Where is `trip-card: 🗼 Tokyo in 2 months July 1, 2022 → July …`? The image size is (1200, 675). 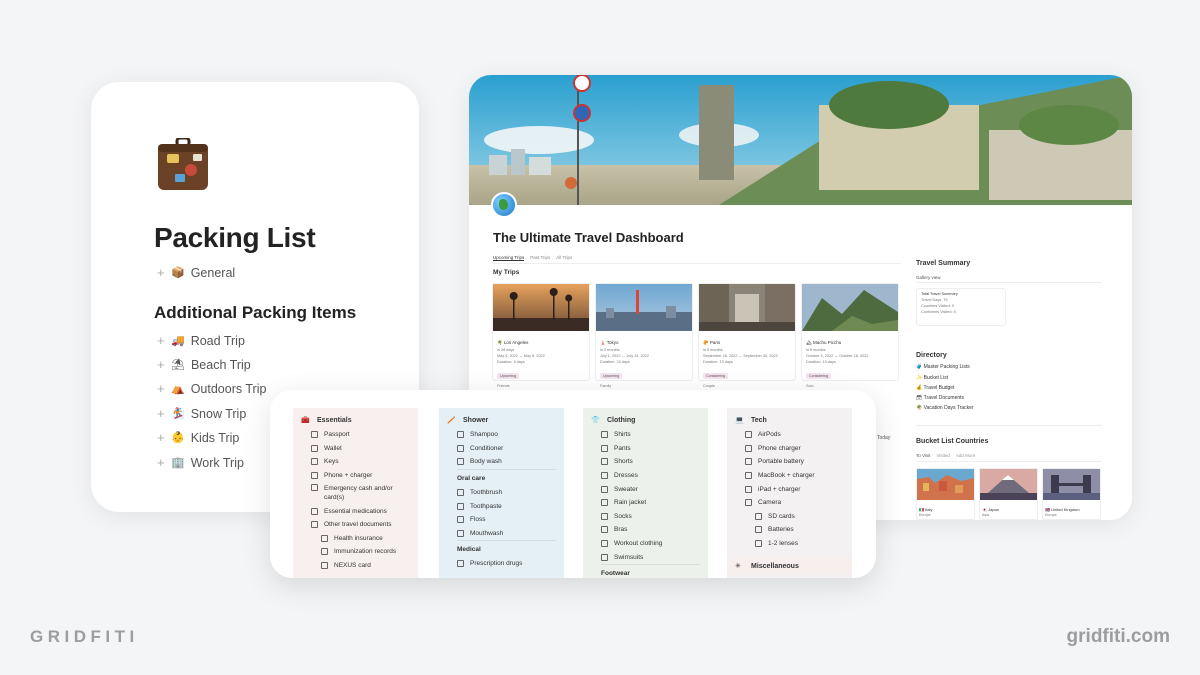 trip-card: 🗼 Tokyo in 2 months July 1, 2022 → July … is located at coordinates (644, 335).